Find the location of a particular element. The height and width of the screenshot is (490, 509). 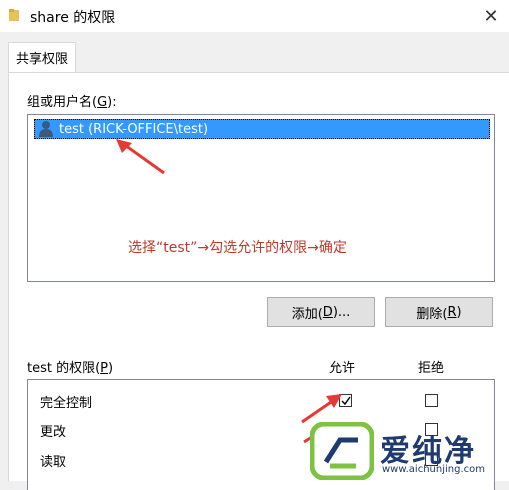

user-icon is located at coordinates (46, 129).